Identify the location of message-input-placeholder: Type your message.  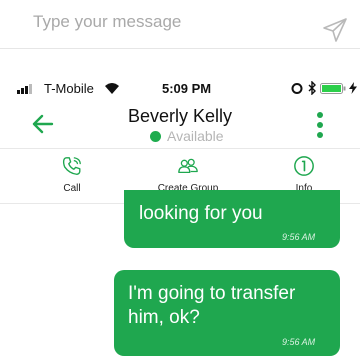
(107, 22).